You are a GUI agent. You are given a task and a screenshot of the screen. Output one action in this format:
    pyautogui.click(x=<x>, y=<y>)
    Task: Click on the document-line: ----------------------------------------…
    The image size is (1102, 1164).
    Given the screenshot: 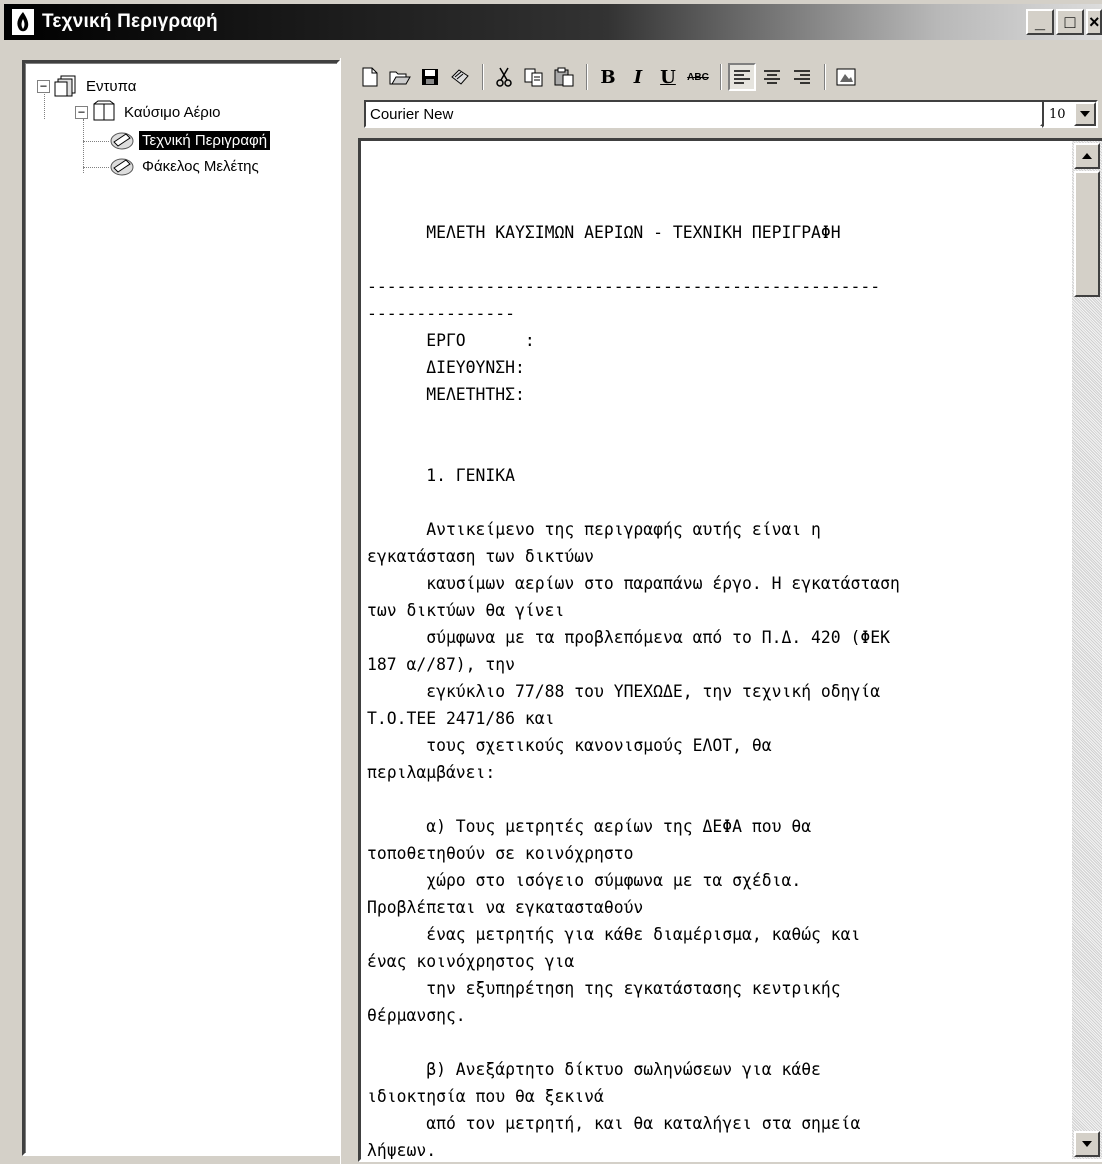 What is the action you would take?
    pyautogui.click(x=624, y=286)
    